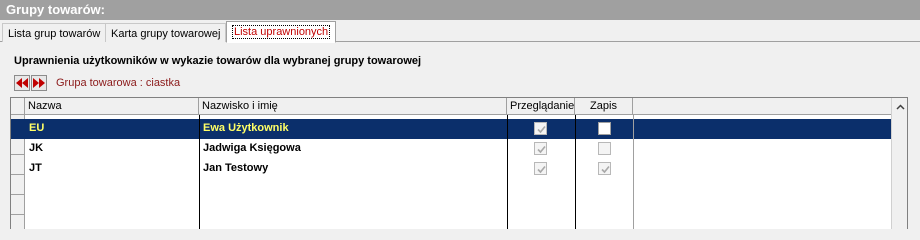 The image size is (920, 240). I want to click on tab-authorized-list: Lista uprawnionych, so click(281, 32).